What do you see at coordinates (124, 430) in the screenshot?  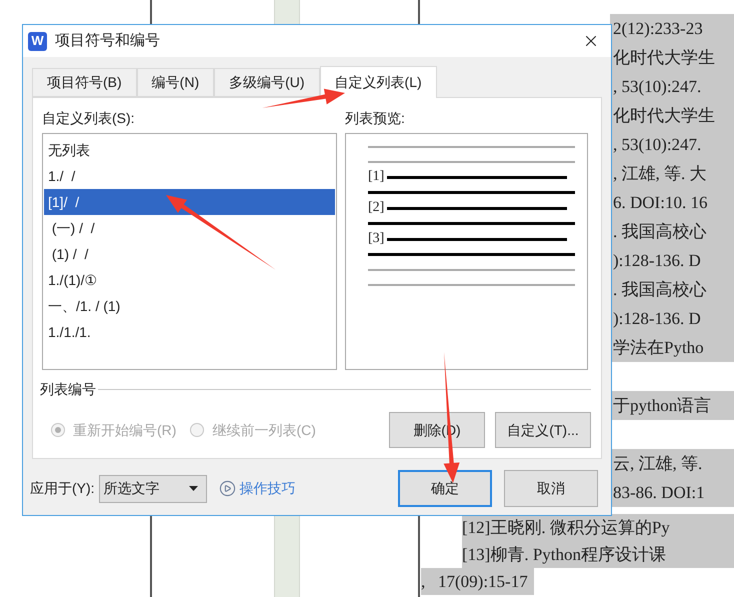 I see `radio-label: 重新开始编号(R)` at bounding box center [124, 430].